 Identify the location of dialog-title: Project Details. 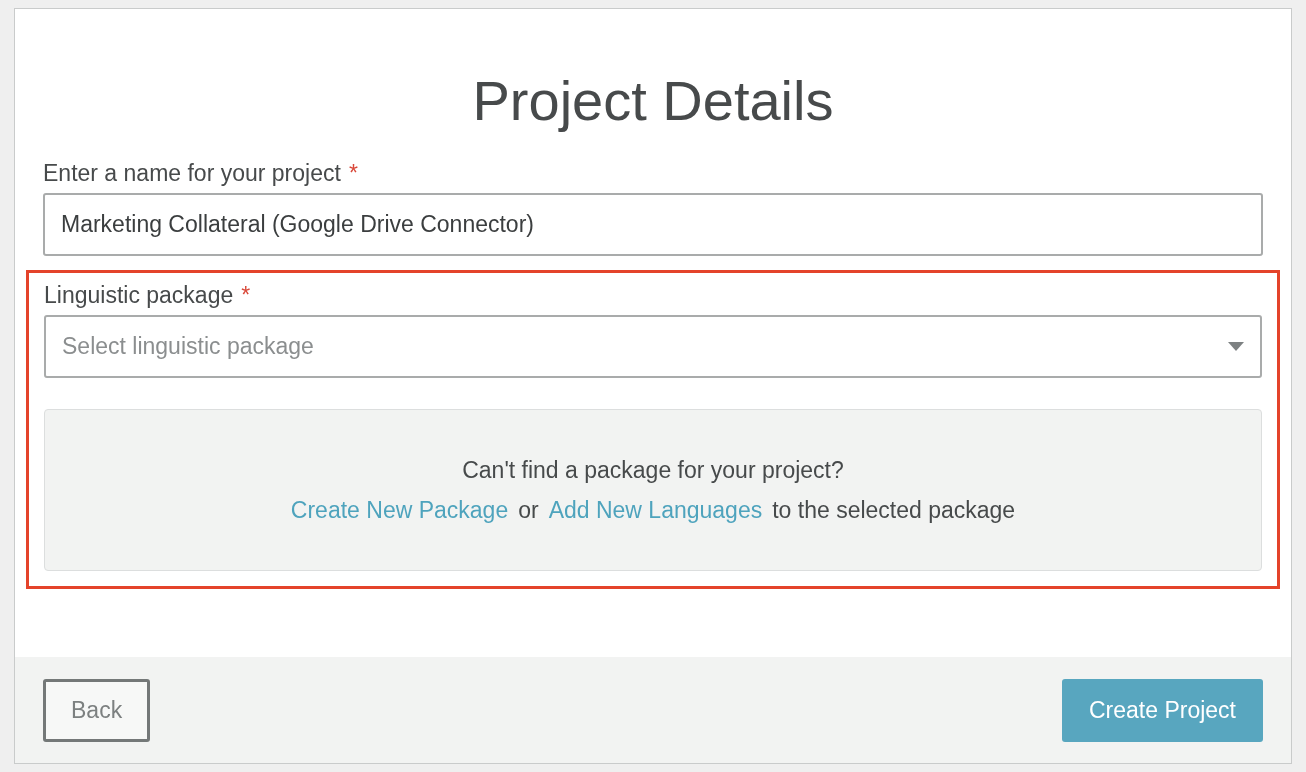
(653, 101).